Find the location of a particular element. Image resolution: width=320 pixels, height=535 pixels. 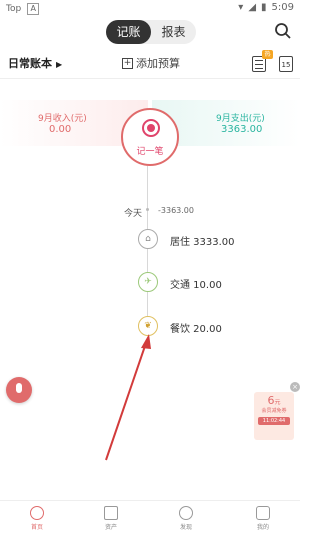

nav-assets: 资产 is located at coordinates (111, 518).